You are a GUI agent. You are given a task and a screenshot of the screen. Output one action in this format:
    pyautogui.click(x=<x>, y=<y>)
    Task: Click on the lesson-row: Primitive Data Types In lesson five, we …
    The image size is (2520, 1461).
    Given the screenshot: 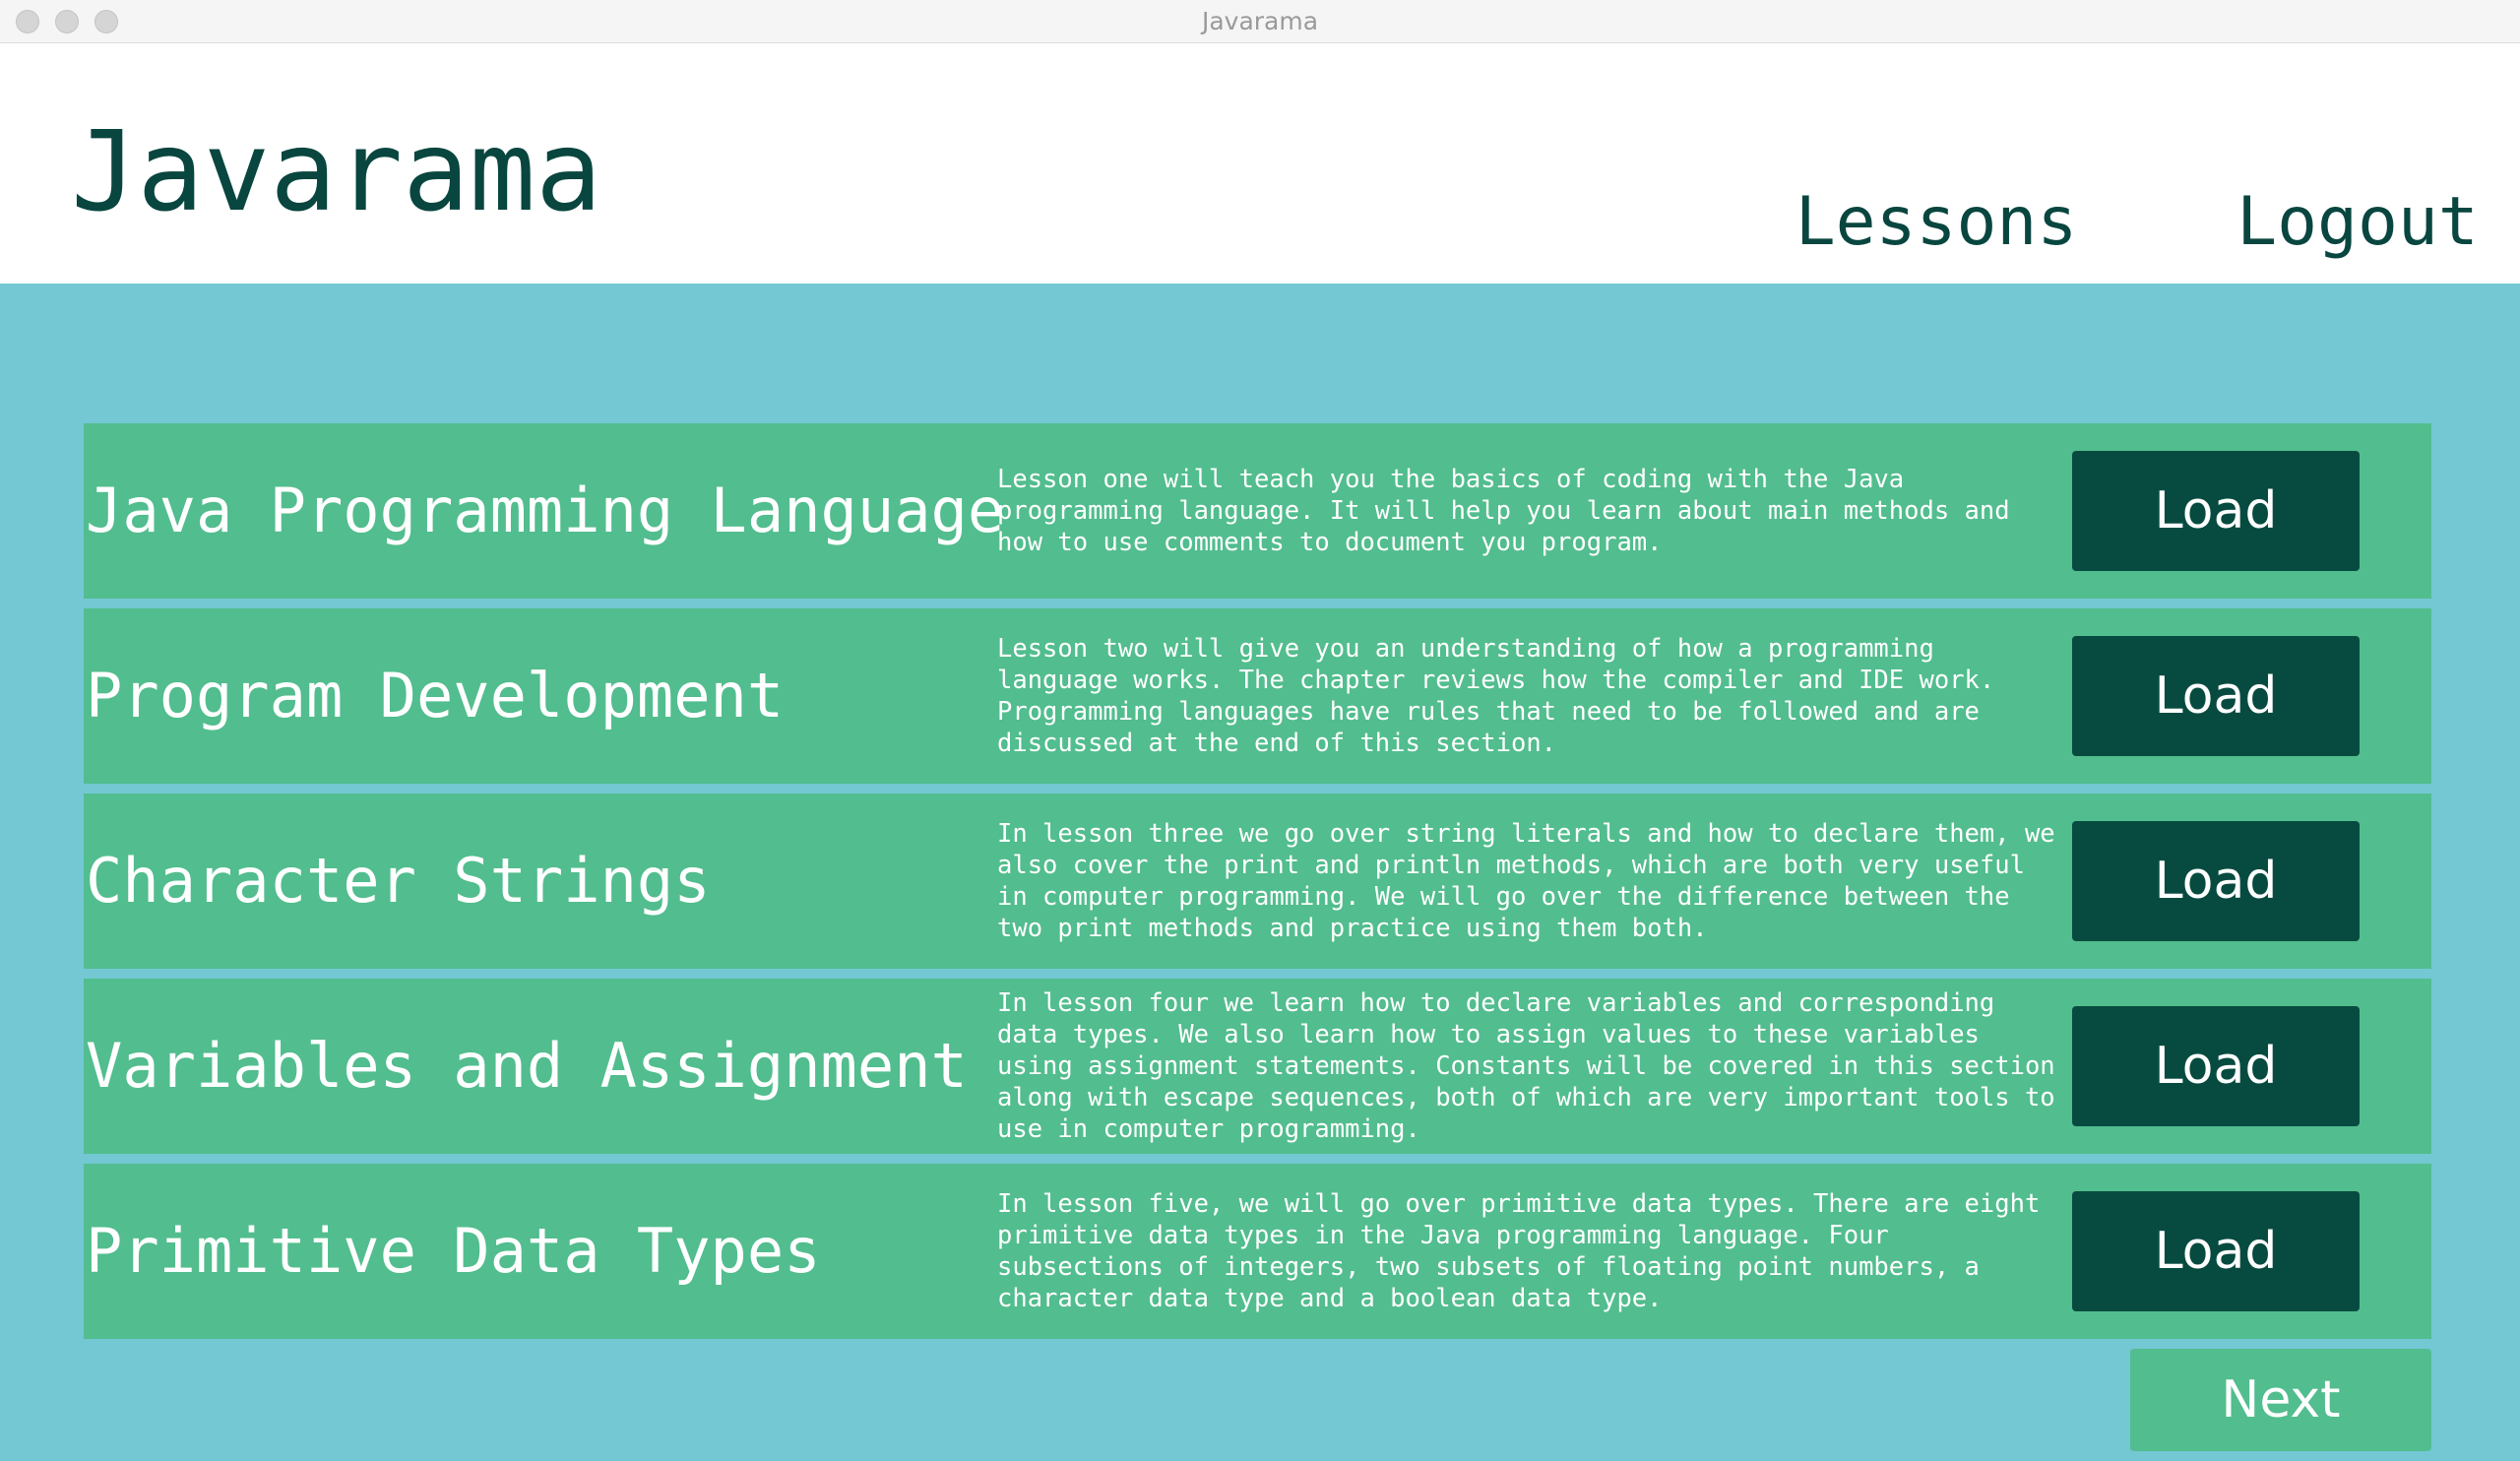 What is the action you would take?
    pyautogui.click(x=1257, y=1251)
    